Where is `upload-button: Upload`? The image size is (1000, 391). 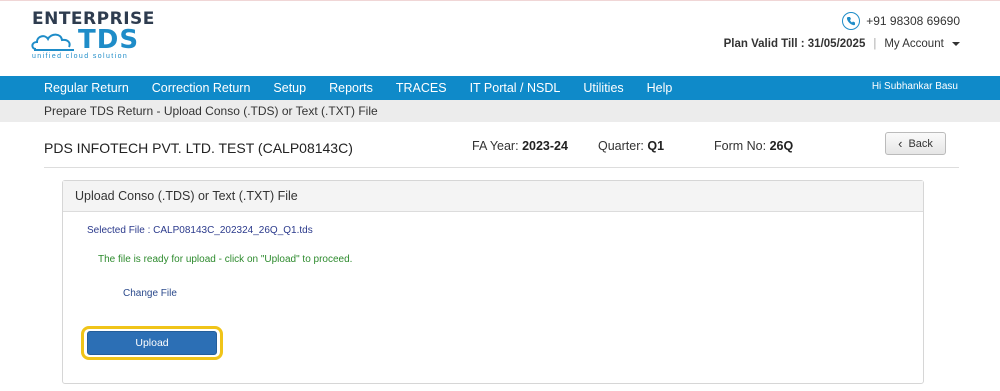
upload-button: Upload is located at coordinates (152, 343).